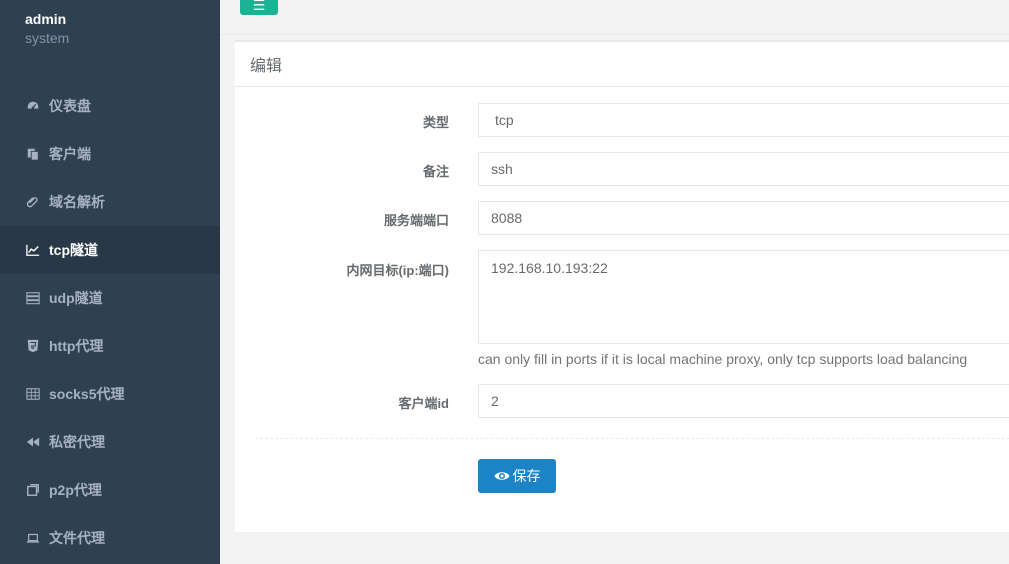 The width and height of the screenshot is (1009, 564). What do you see at coordinates (70, 154) in the screenshot?
I see `sidebar-item-label: 客户端` at bounding box center [70, 154].